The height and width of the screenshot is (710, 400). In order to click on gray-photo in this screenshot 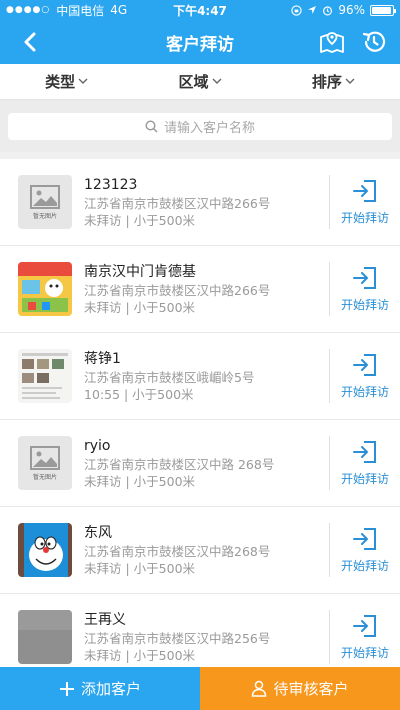, I will do `click(45, 637)`.